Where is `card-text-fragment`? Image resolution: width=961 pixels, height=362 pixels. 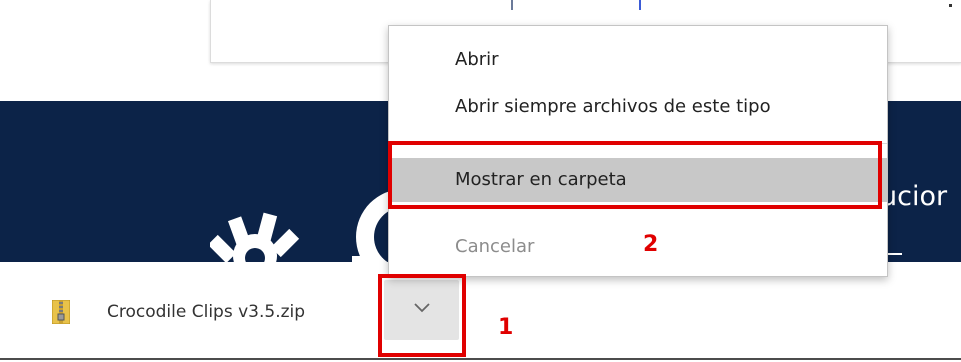
card-text-fragment is located at coordinates (512, 5).